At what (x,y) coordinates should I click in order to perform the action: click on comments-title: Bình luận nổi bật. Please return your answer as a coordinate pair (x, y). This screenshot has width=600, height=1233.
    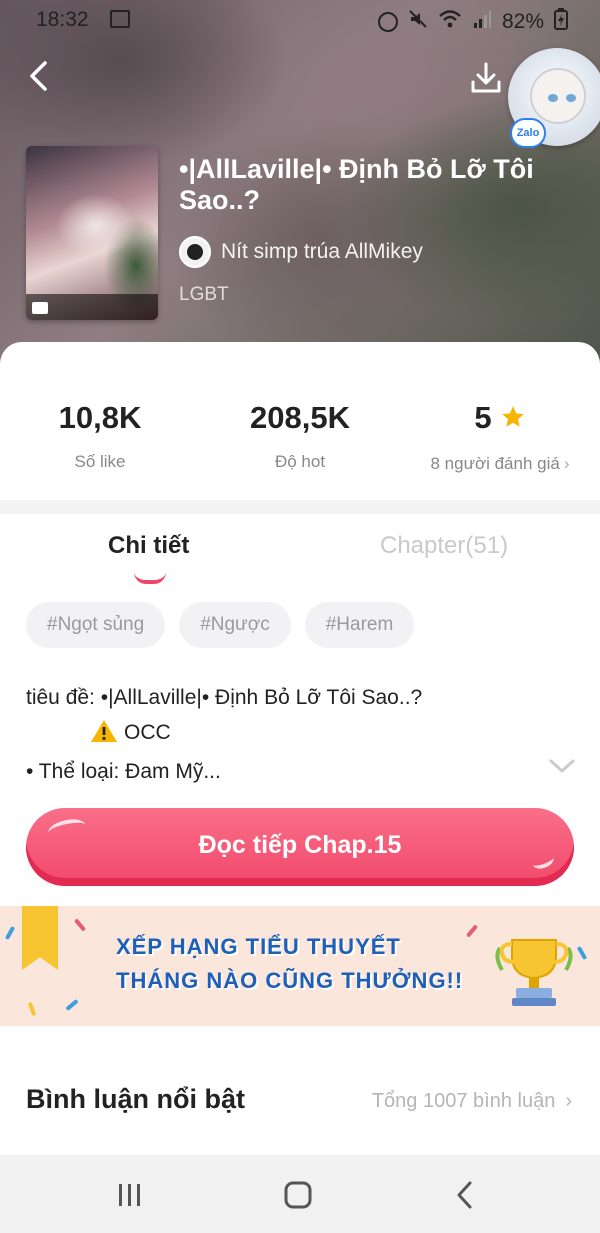
    Looking at the image, I should click on (135, 1099).